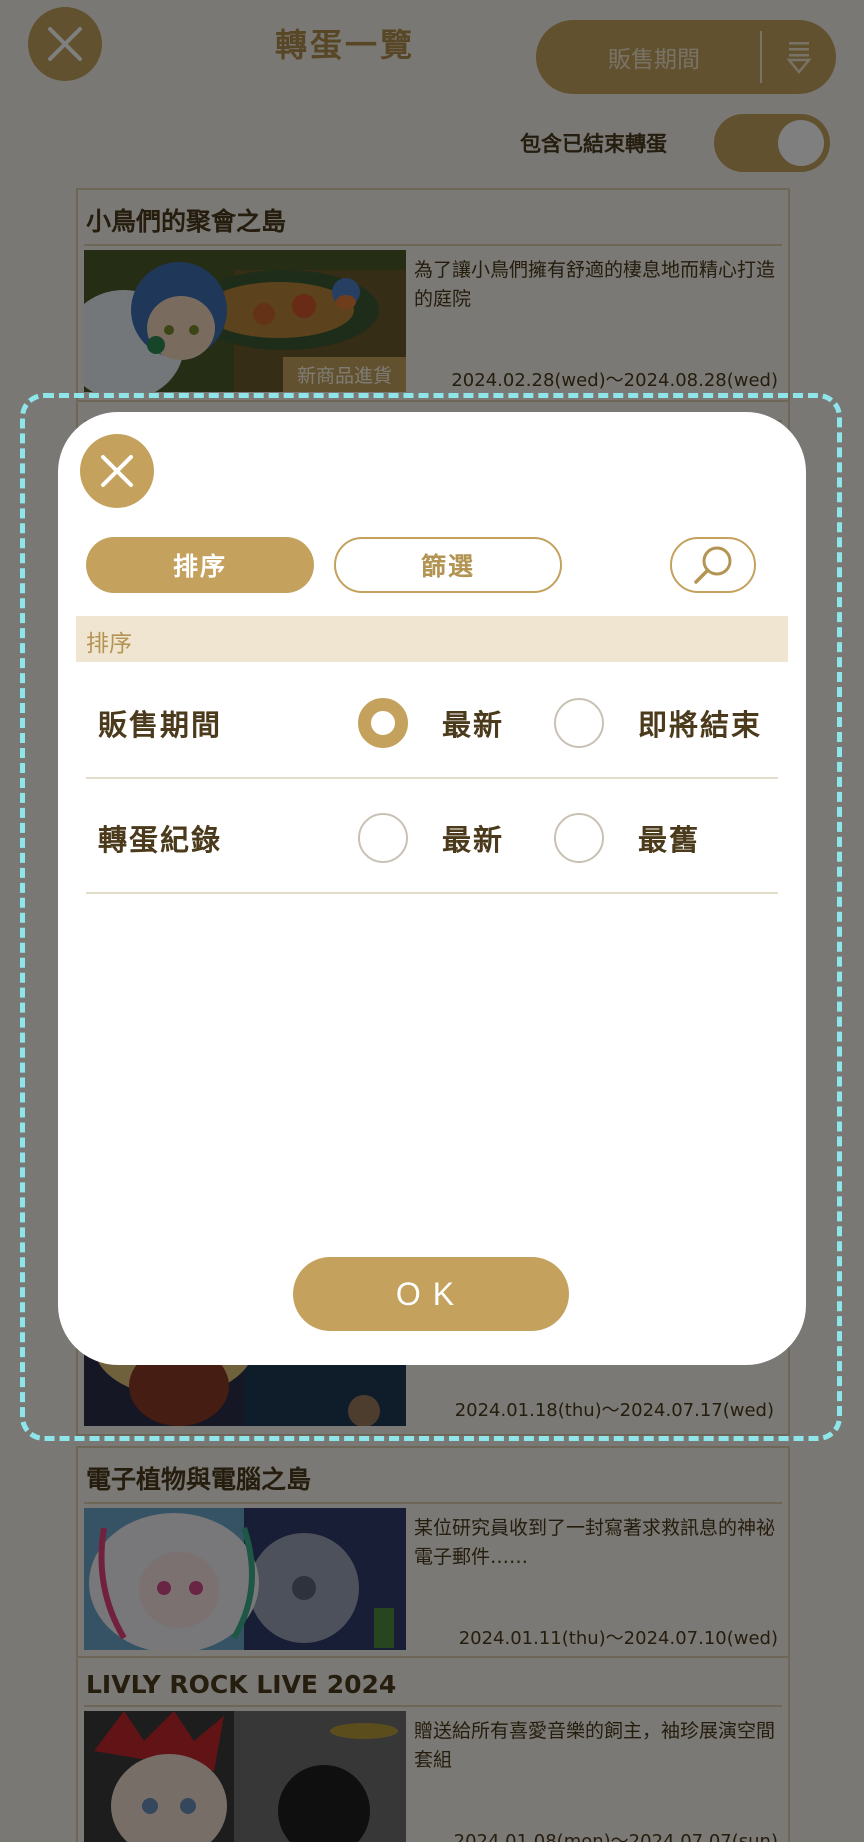 The width and height of the screenshot is (864, 1842). Describe the element at coordinates (431, 1294) in the screenshot. I see `ok-button: OK` at that location.